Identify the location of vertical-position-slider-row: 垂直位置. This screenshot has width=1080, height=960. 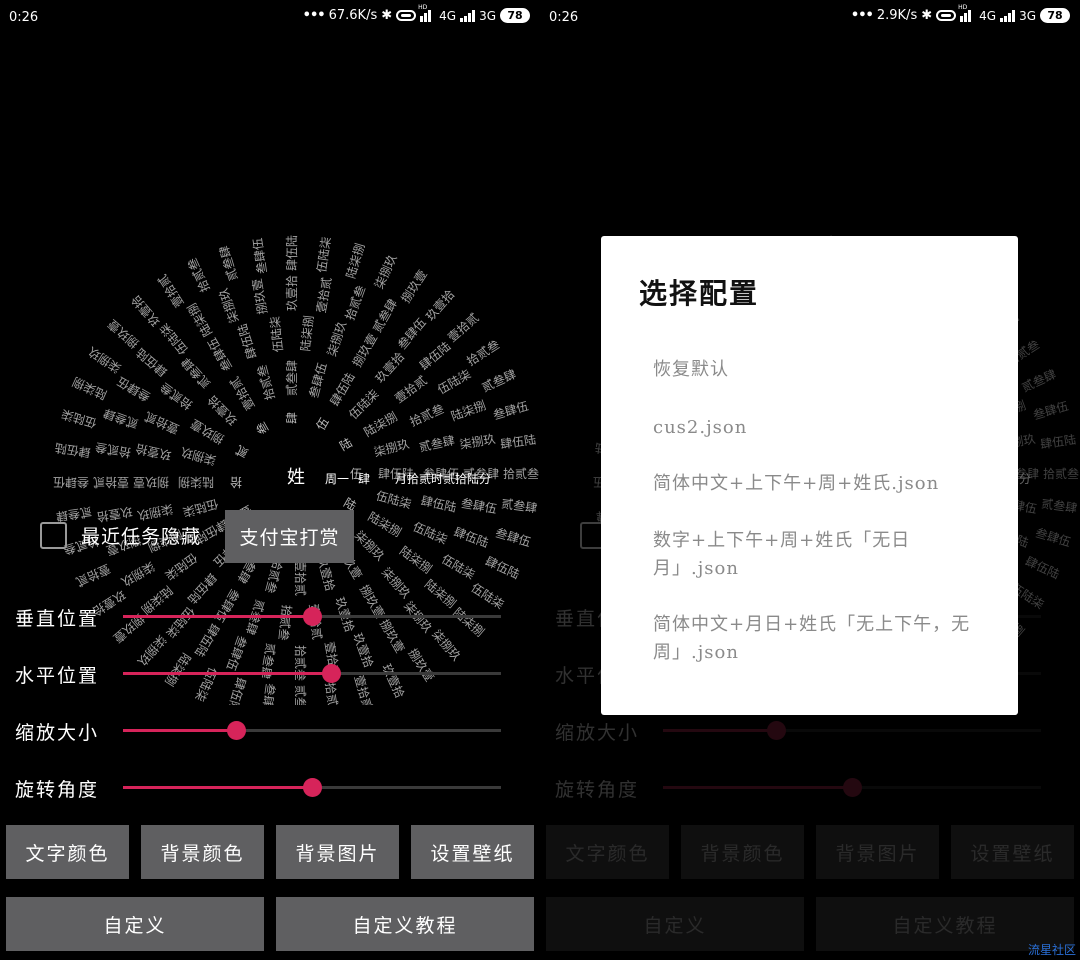
(265, 616).